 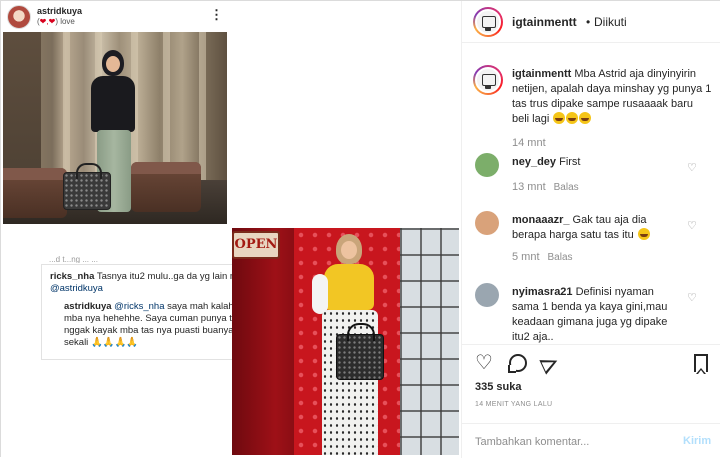 I want to click on add-comment-input, so click(x=575, y=442).